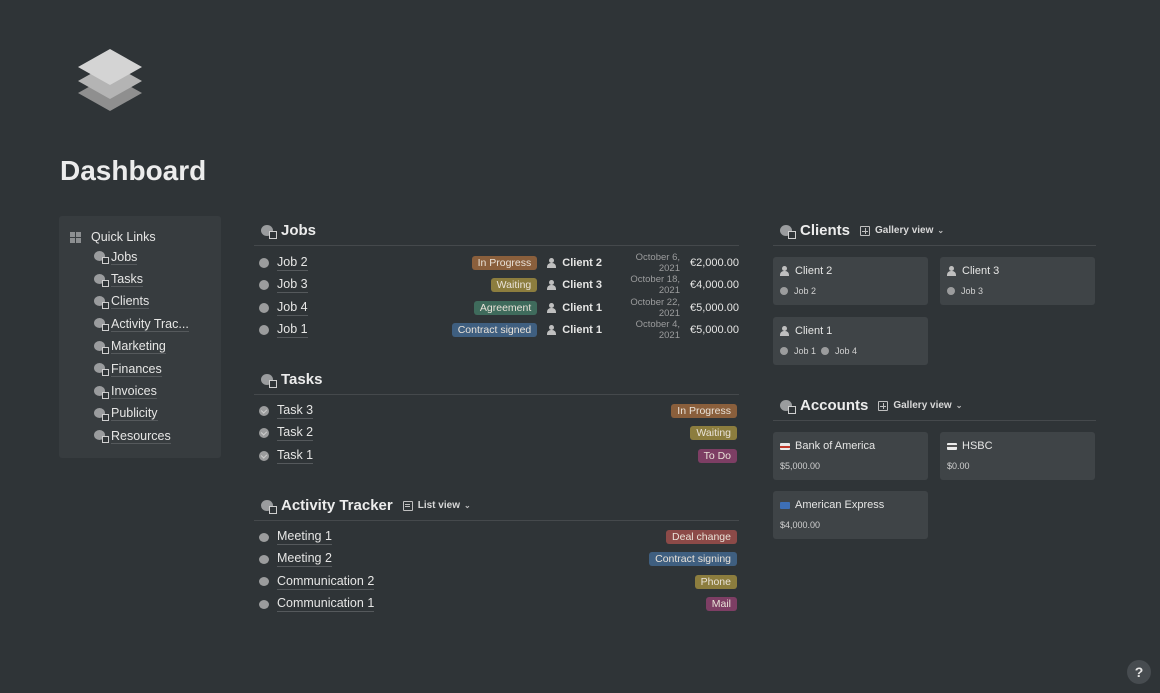 Image resolution: width=1160 pixels, height=693 pixels. Describe the element at coordinates (850, 271) in the screenshot. I see `client-card-title: Client 2` at that location.